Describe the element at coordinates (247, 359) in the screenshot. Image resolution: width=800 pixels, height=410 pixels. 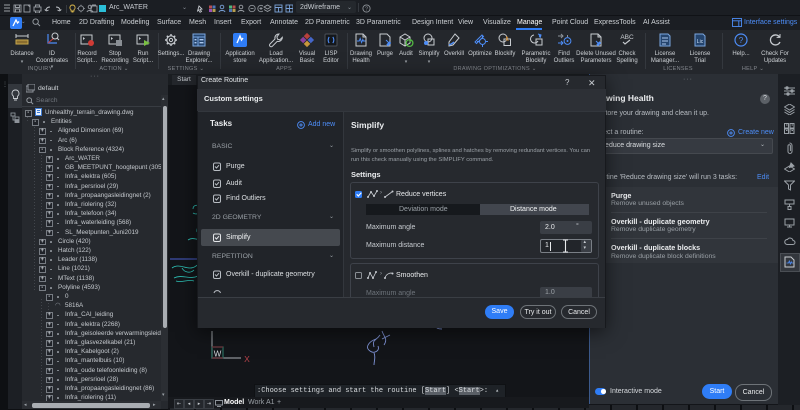
I see `svg-text: X` at that location.